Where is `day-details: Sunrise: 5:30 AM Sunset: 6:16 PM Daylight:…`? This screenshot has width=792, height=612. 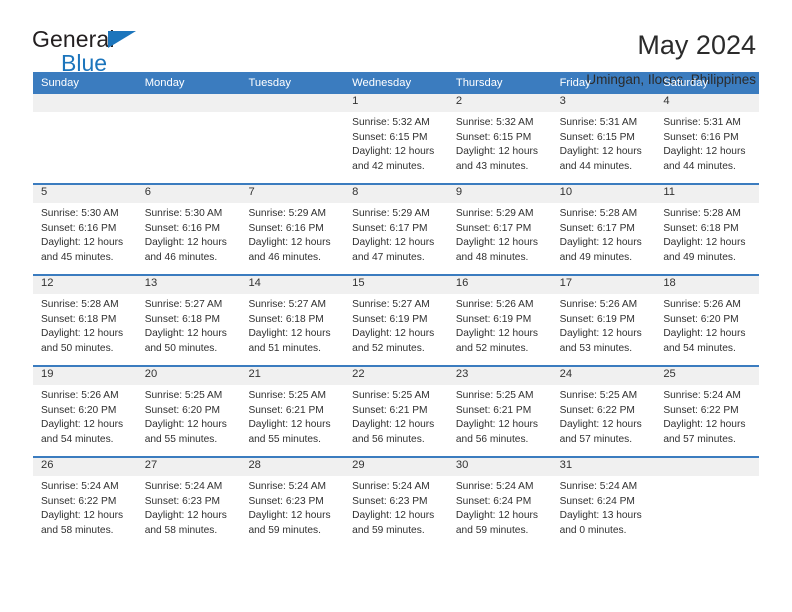 day-details: Sunrise: 5:30 AM Sunset: 6:16 PM Daylight:… is located at coordinates (85, 234).